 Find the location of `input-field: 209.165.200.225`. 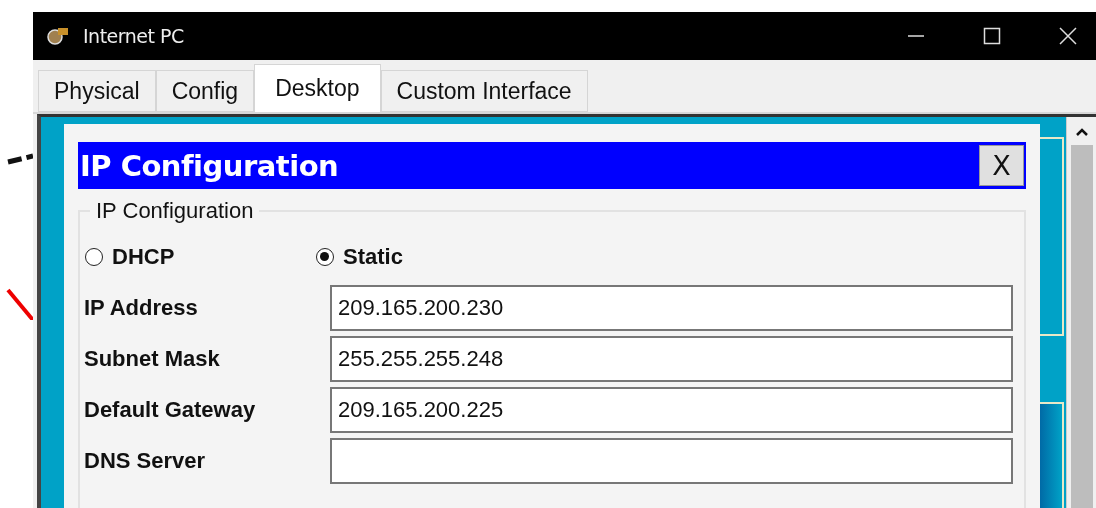

input-field: 209.165.200.225 is located at coordinates (671, 409).